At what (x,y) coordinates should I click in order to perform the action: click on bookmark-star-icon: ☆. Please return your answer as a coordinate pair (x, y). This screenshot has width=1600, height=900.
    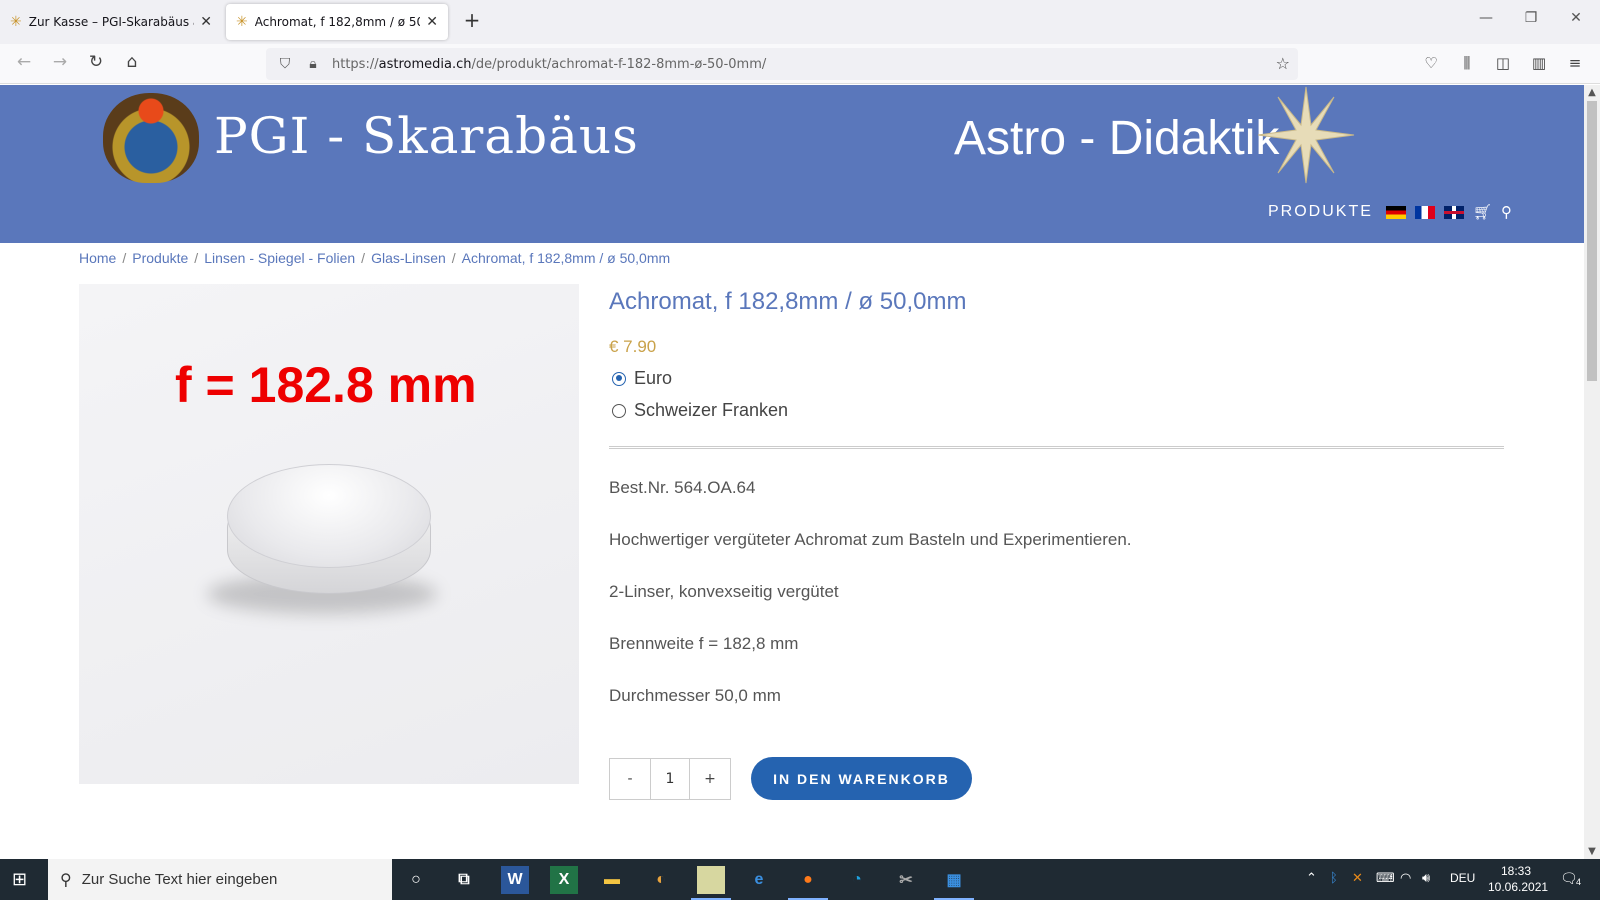
    Looking at the image, I should click on (1283, 63).